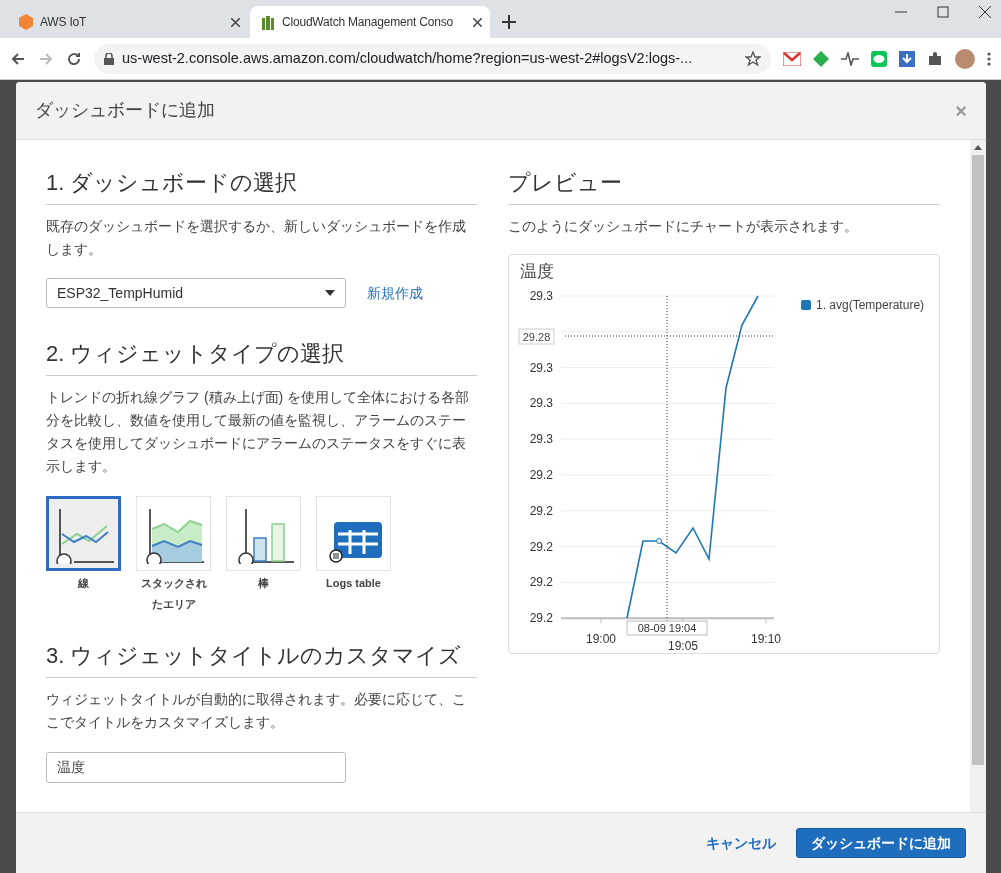 Image resolution: width=1001 pixels, height=873 pixels. Describe the element at coordinates (353, 583) in the screenshot. I see `widget-type-label: Logs table` at that location.